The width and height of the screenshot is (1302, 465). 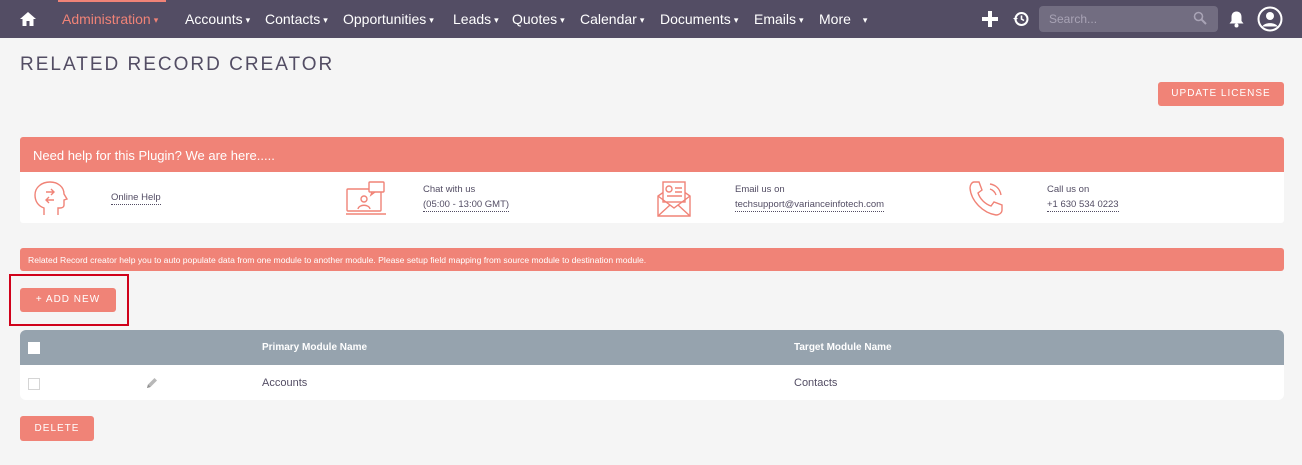 I want to click on target-module-cell: Contacts, so click(x=816, y=383).